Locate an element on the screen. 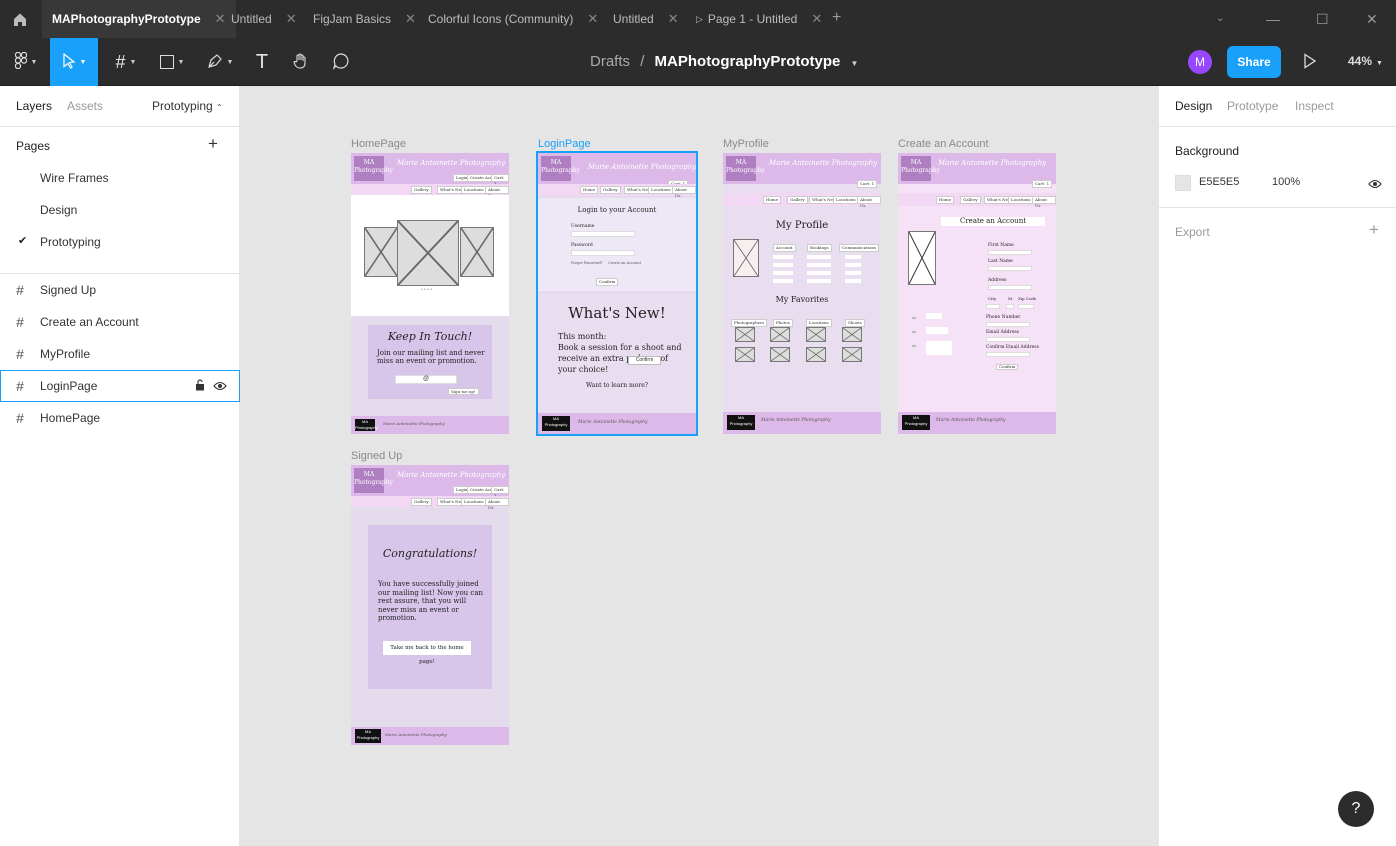 The height and width of the screenshot is (846, 1396). color-swatch is located at coordinates (1183, 183).